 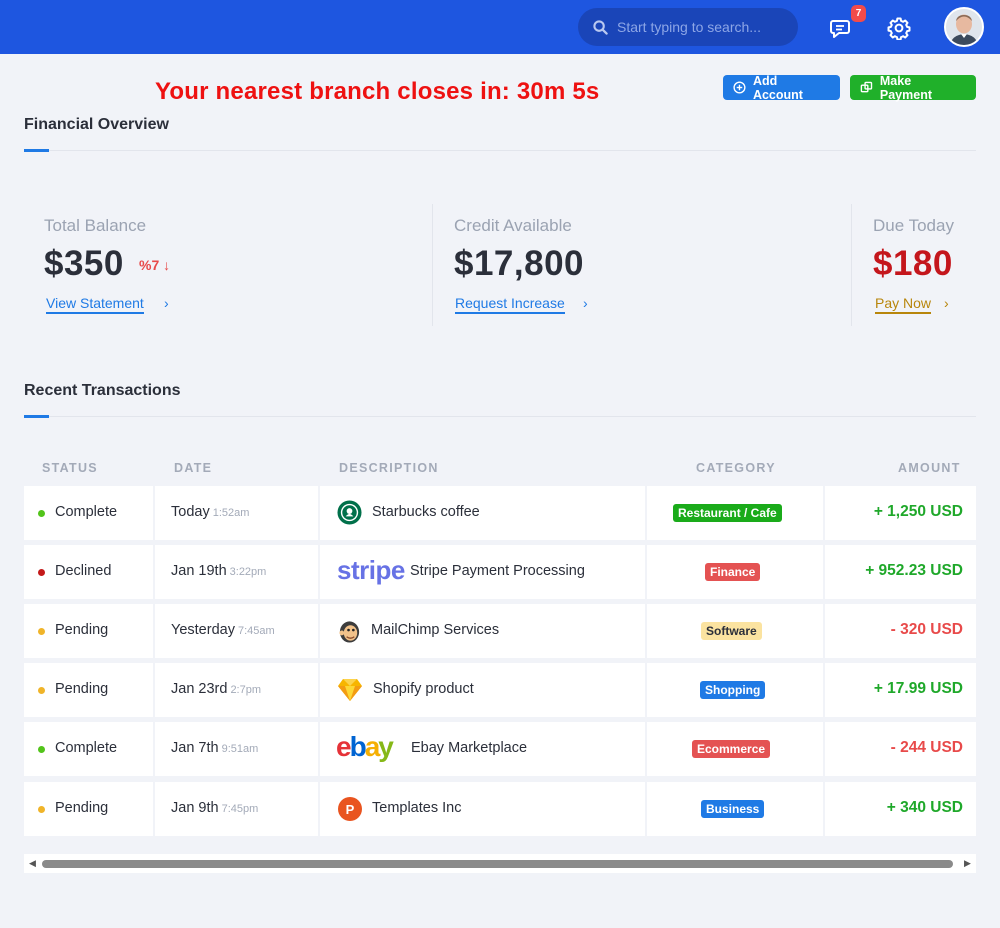 What do you see at coordinates (866, 87) in the screenshot?
I see `copy-icon` at bounding box center [866, 87].